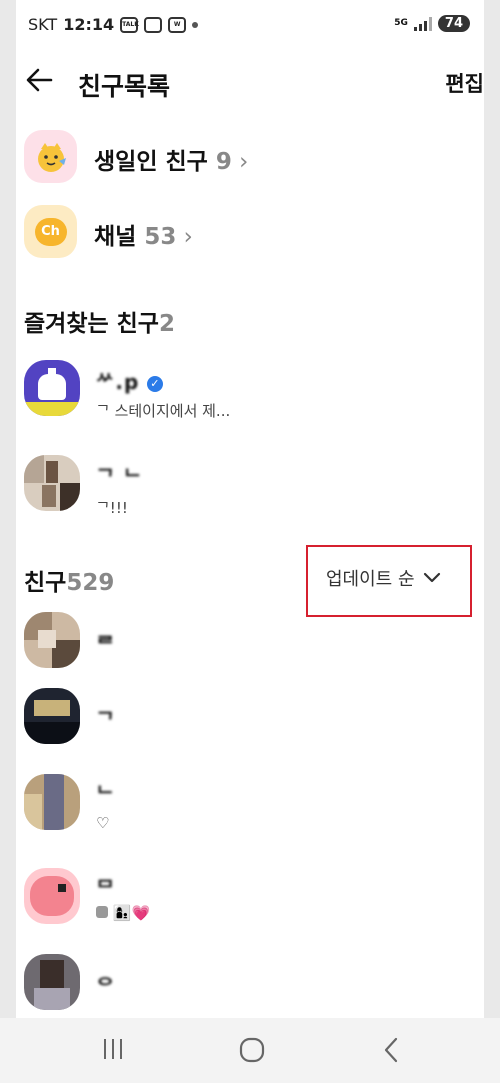  What do you see at coordinates (250, 235) in the screenshot?
I see `channel-row: Ch 채널 53 ›` at bounding box center [250, 235].